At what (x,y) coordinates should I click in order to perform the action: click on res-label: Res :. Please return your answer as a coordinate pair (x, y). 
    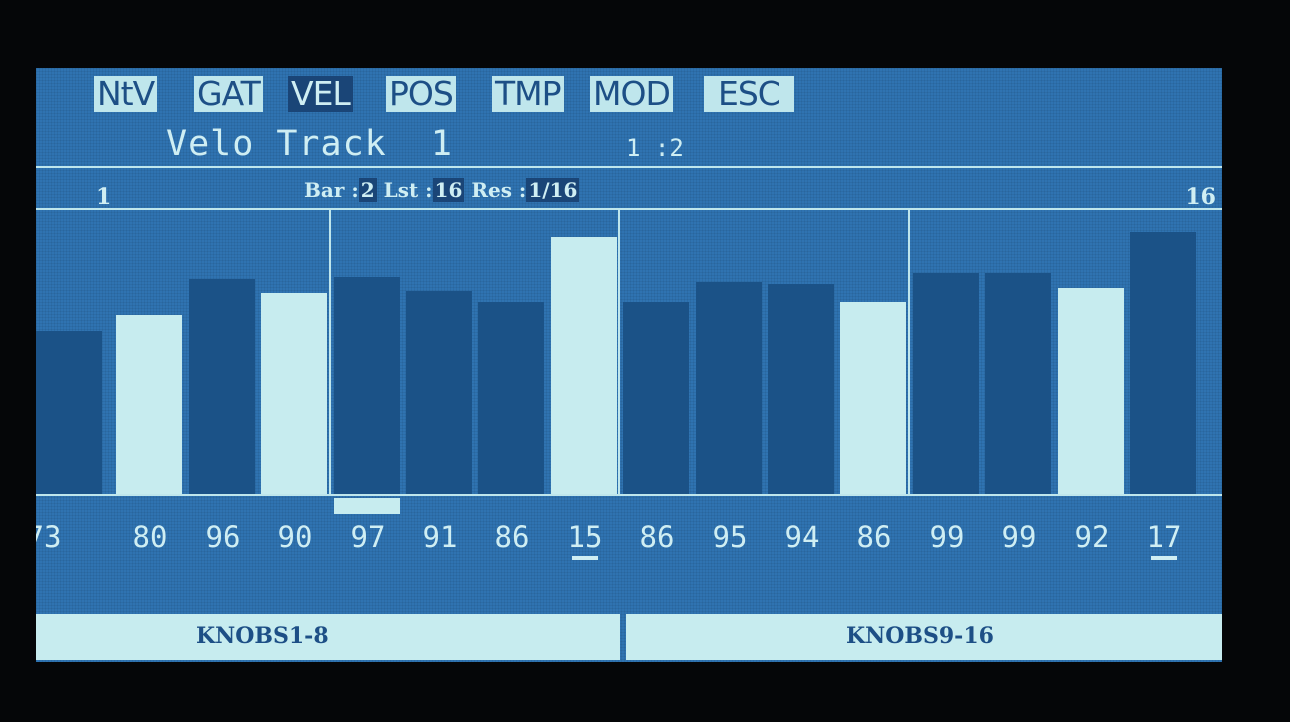
    Looking at the image, I should click on (499, 190).